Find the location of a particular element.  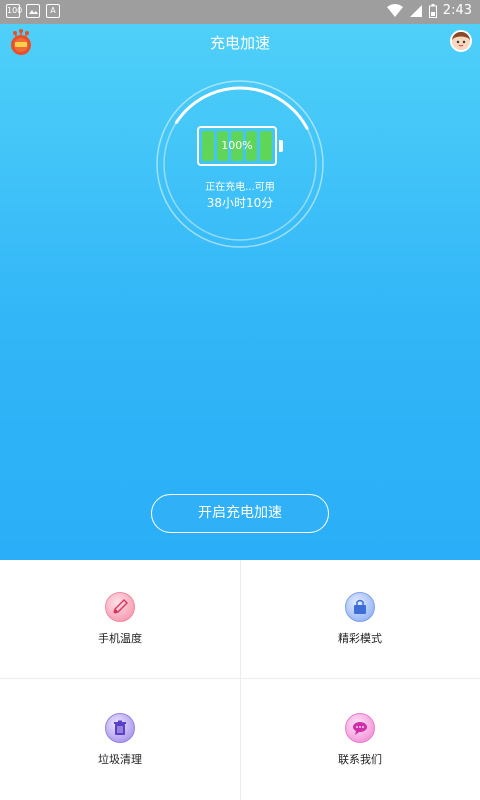

a-notification-icon: A is located at coordinates (53, 11).